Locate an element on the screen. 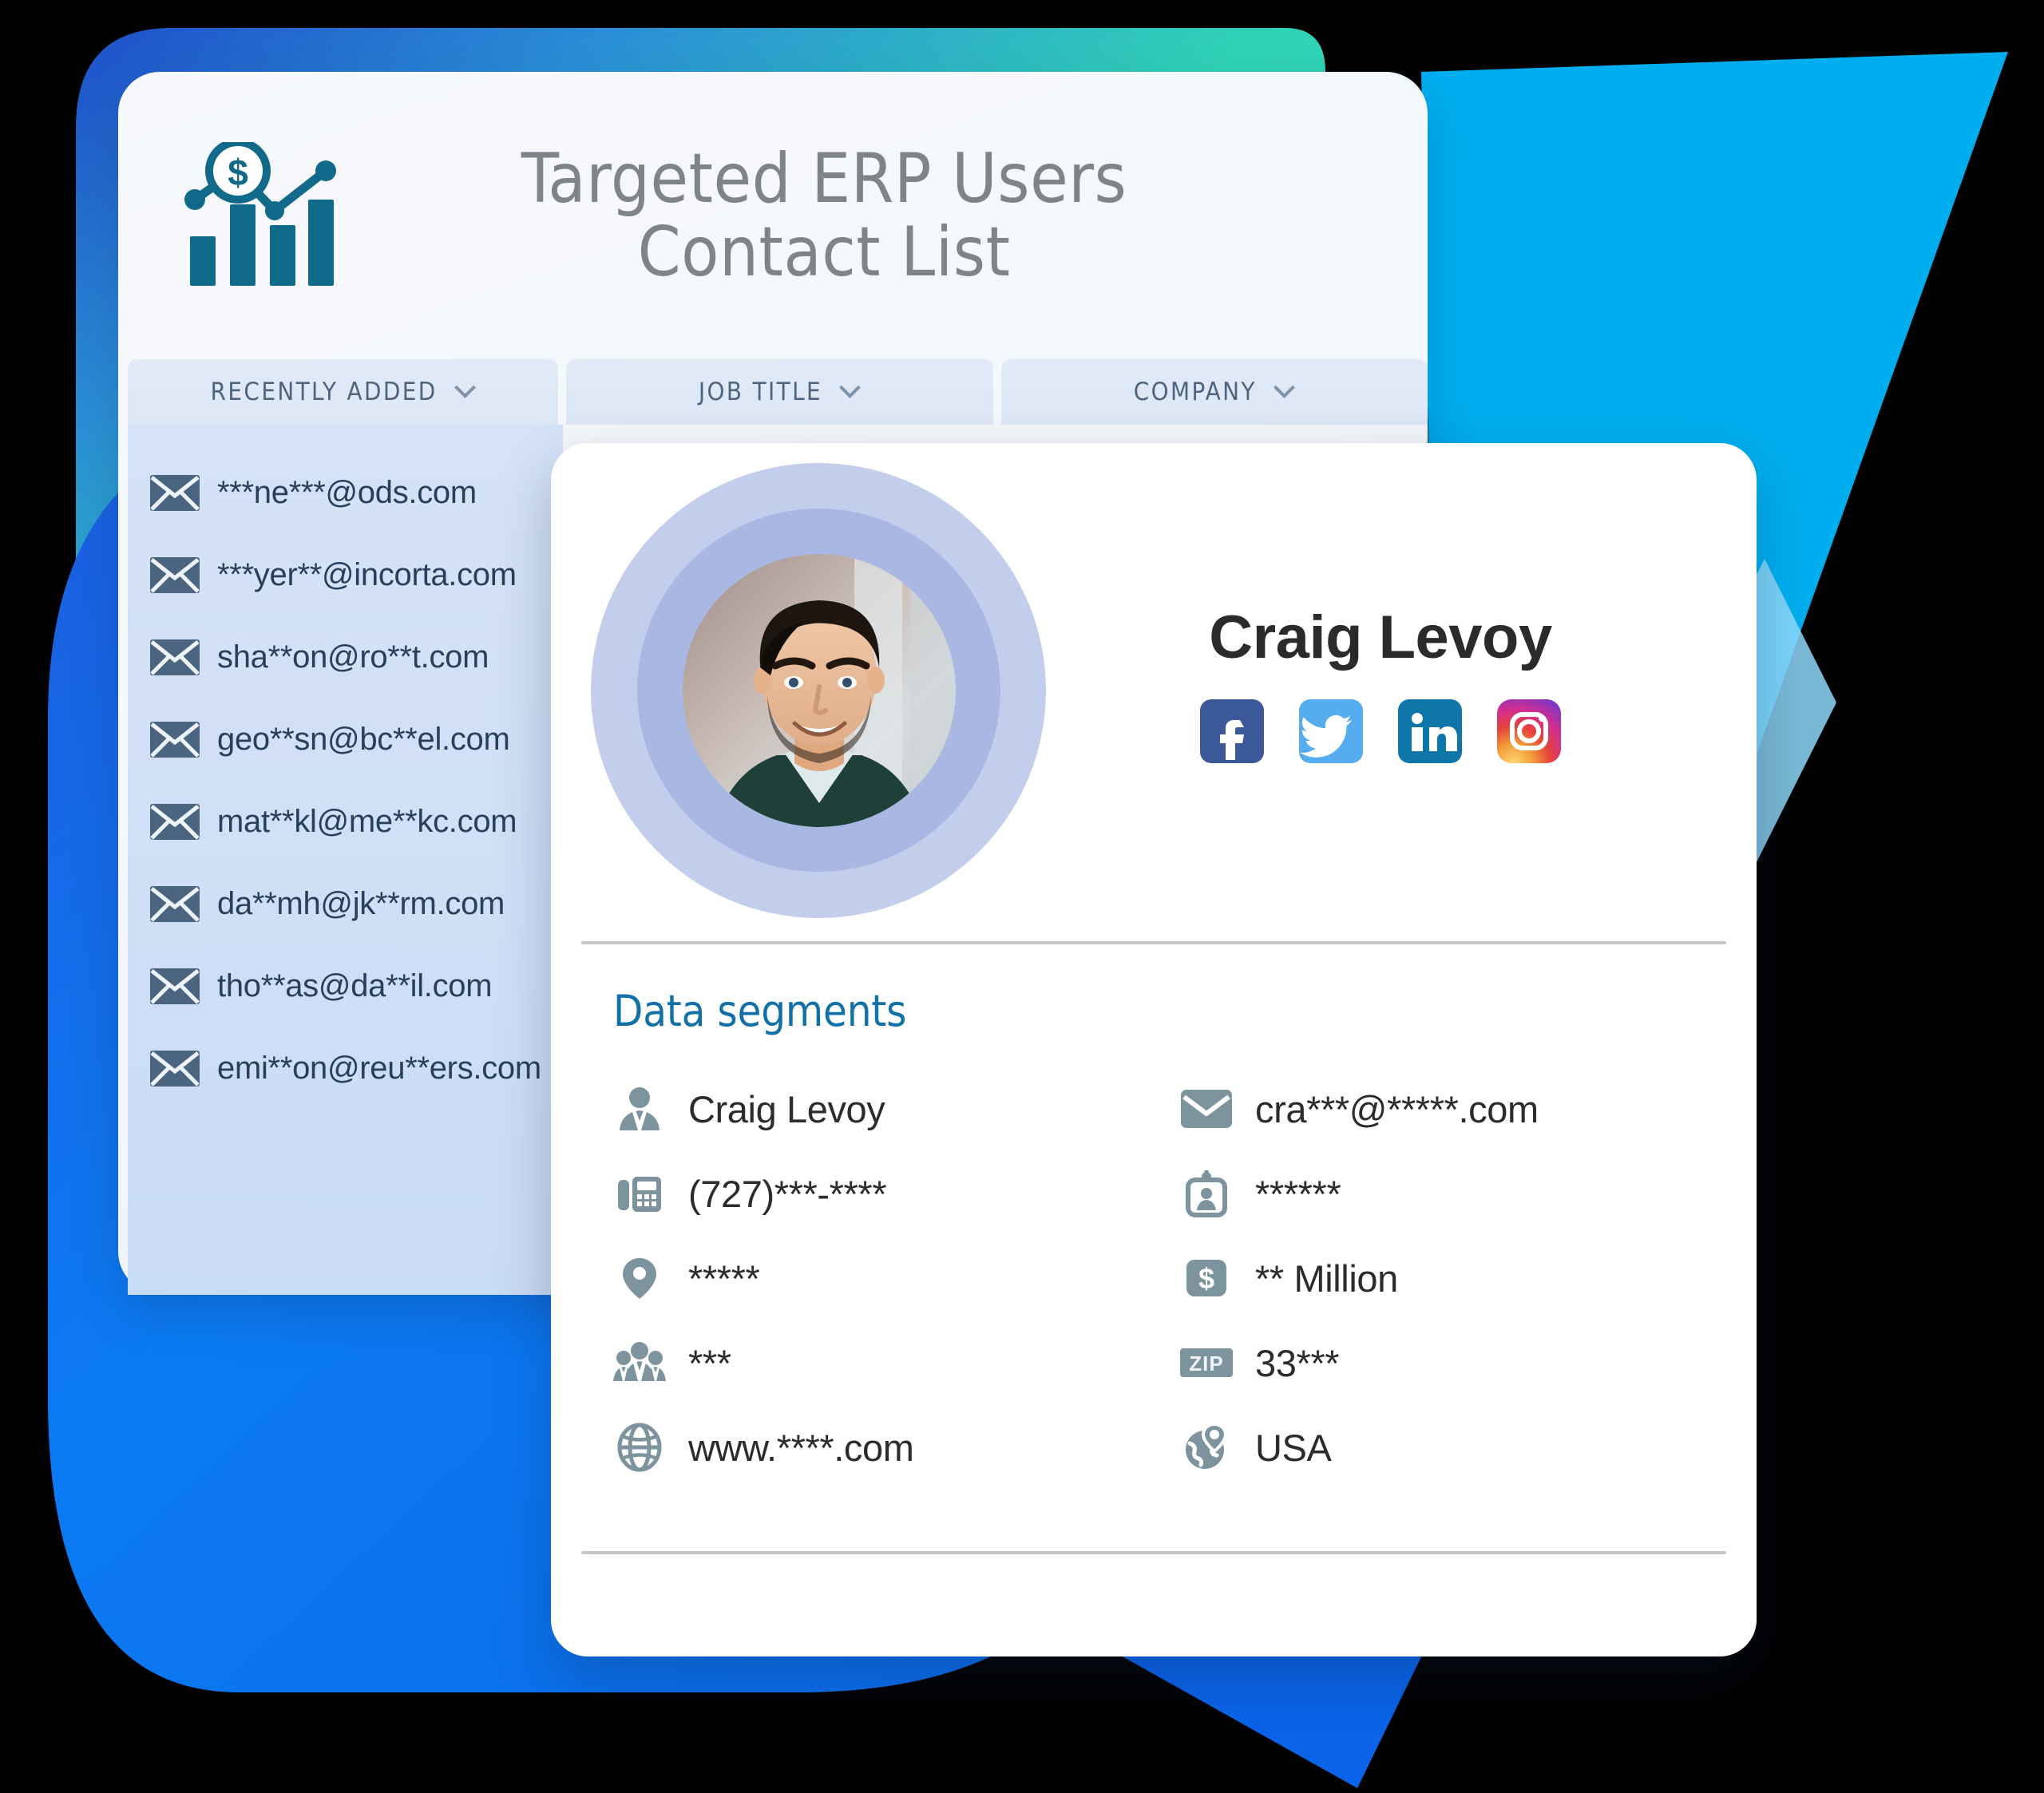 This screenshot has width=2044, height=1793. segment-row-employees: *** is located at coordinates (896, 1363).